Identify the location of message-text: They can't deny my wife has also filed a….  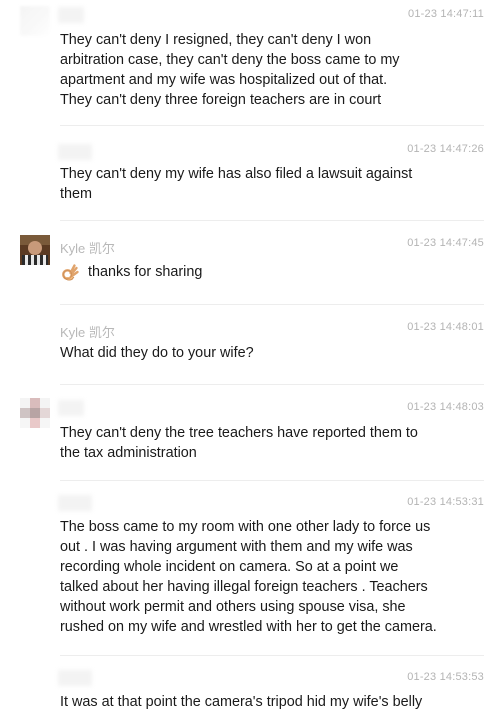
(270, 184).